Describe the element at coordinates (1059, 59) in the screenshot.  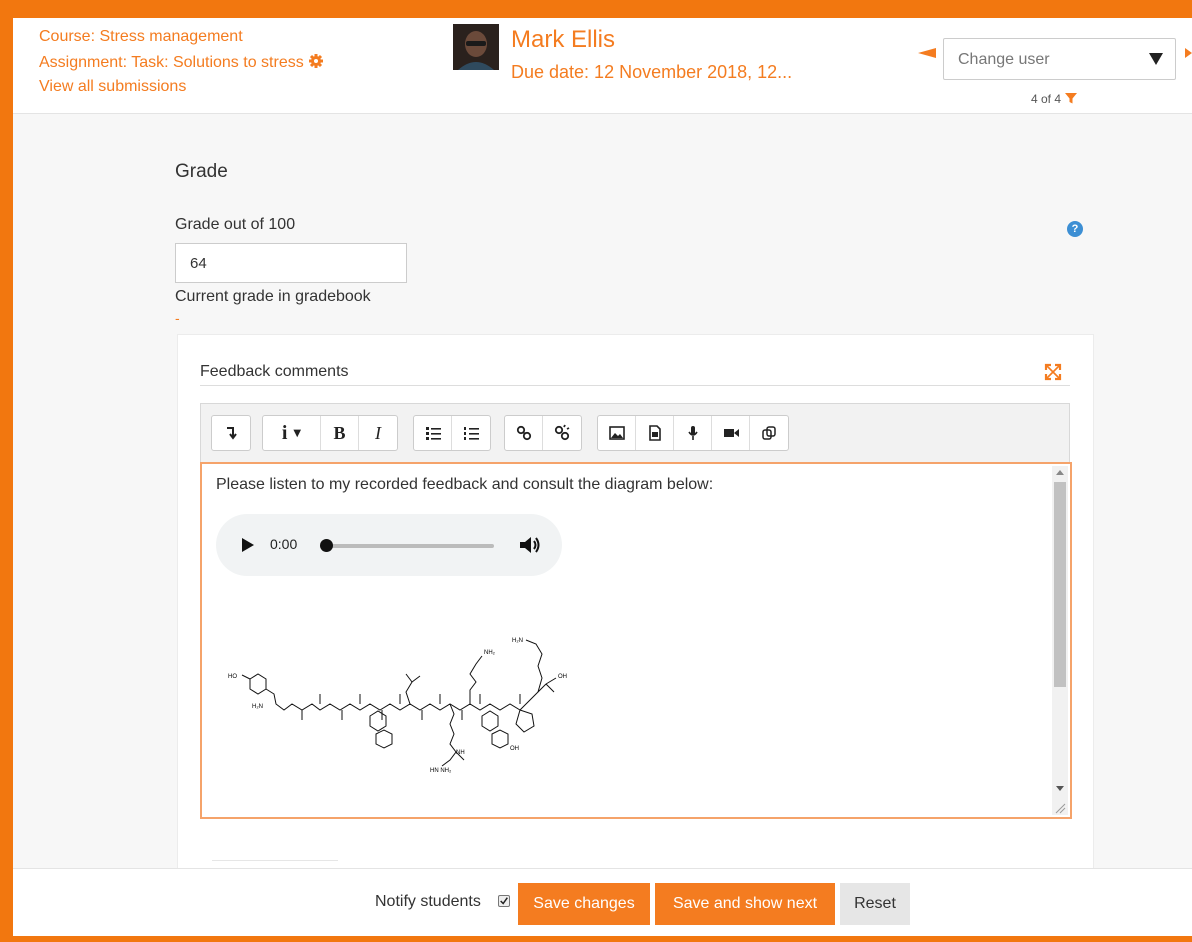
I see `change-user-select: Change user` at that location.